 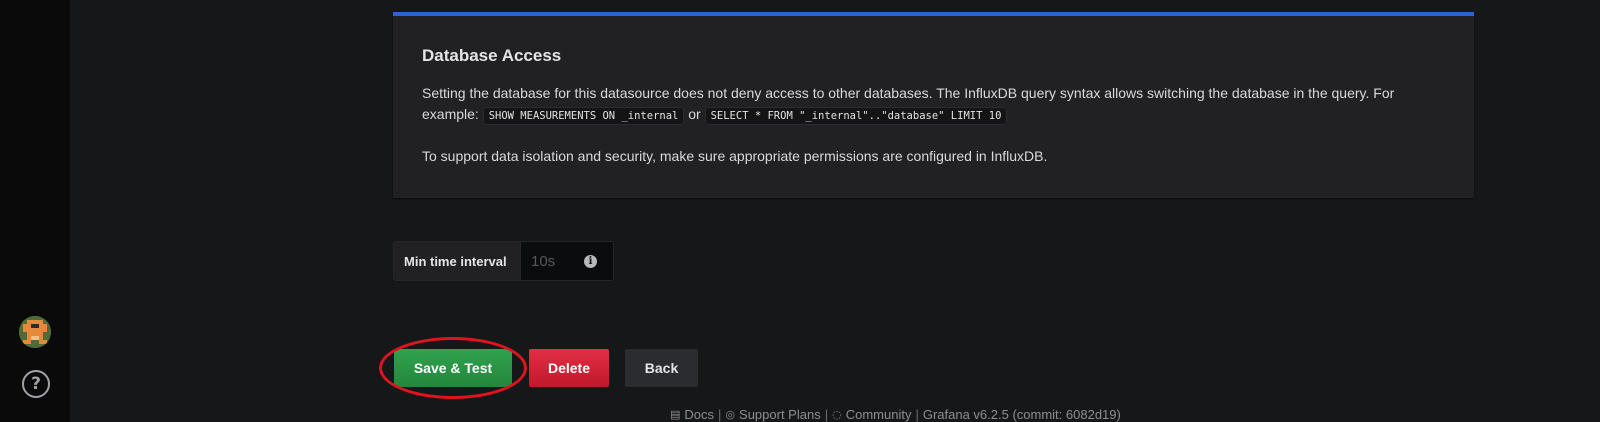 I want to click on delete-button: Delete, so click(x=569, y=368).